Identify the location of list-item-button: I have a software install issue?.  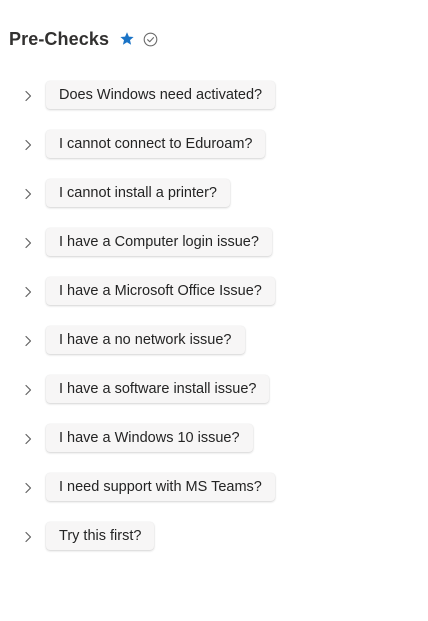
(158, 389).